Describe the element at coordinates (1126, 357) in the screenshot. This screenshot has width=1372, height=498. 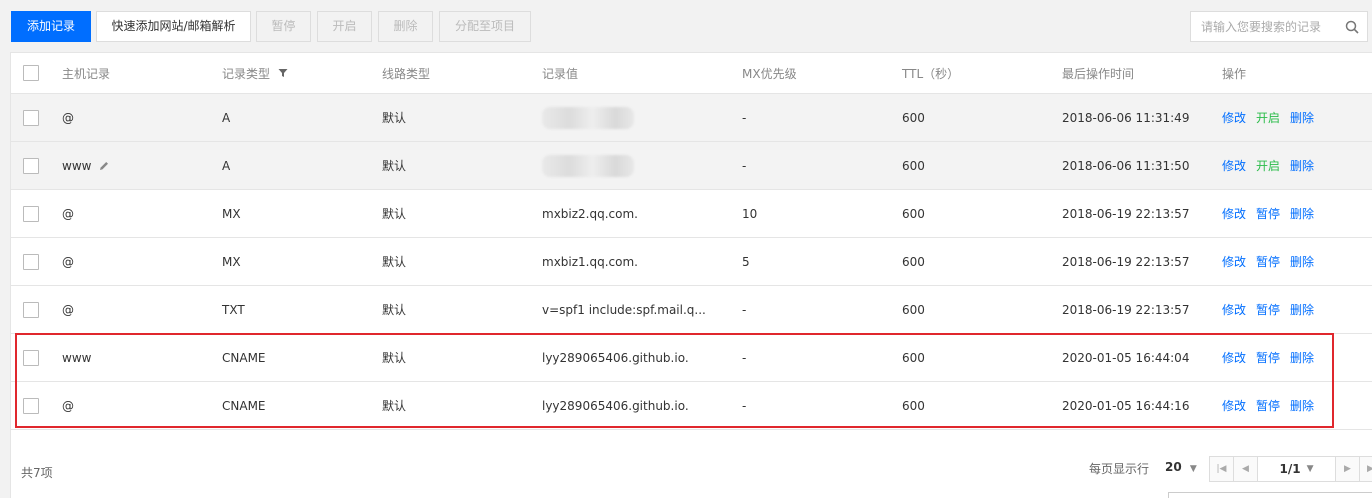
I see `cell-time-text: 2020-01-05 16:44:04` at that location.